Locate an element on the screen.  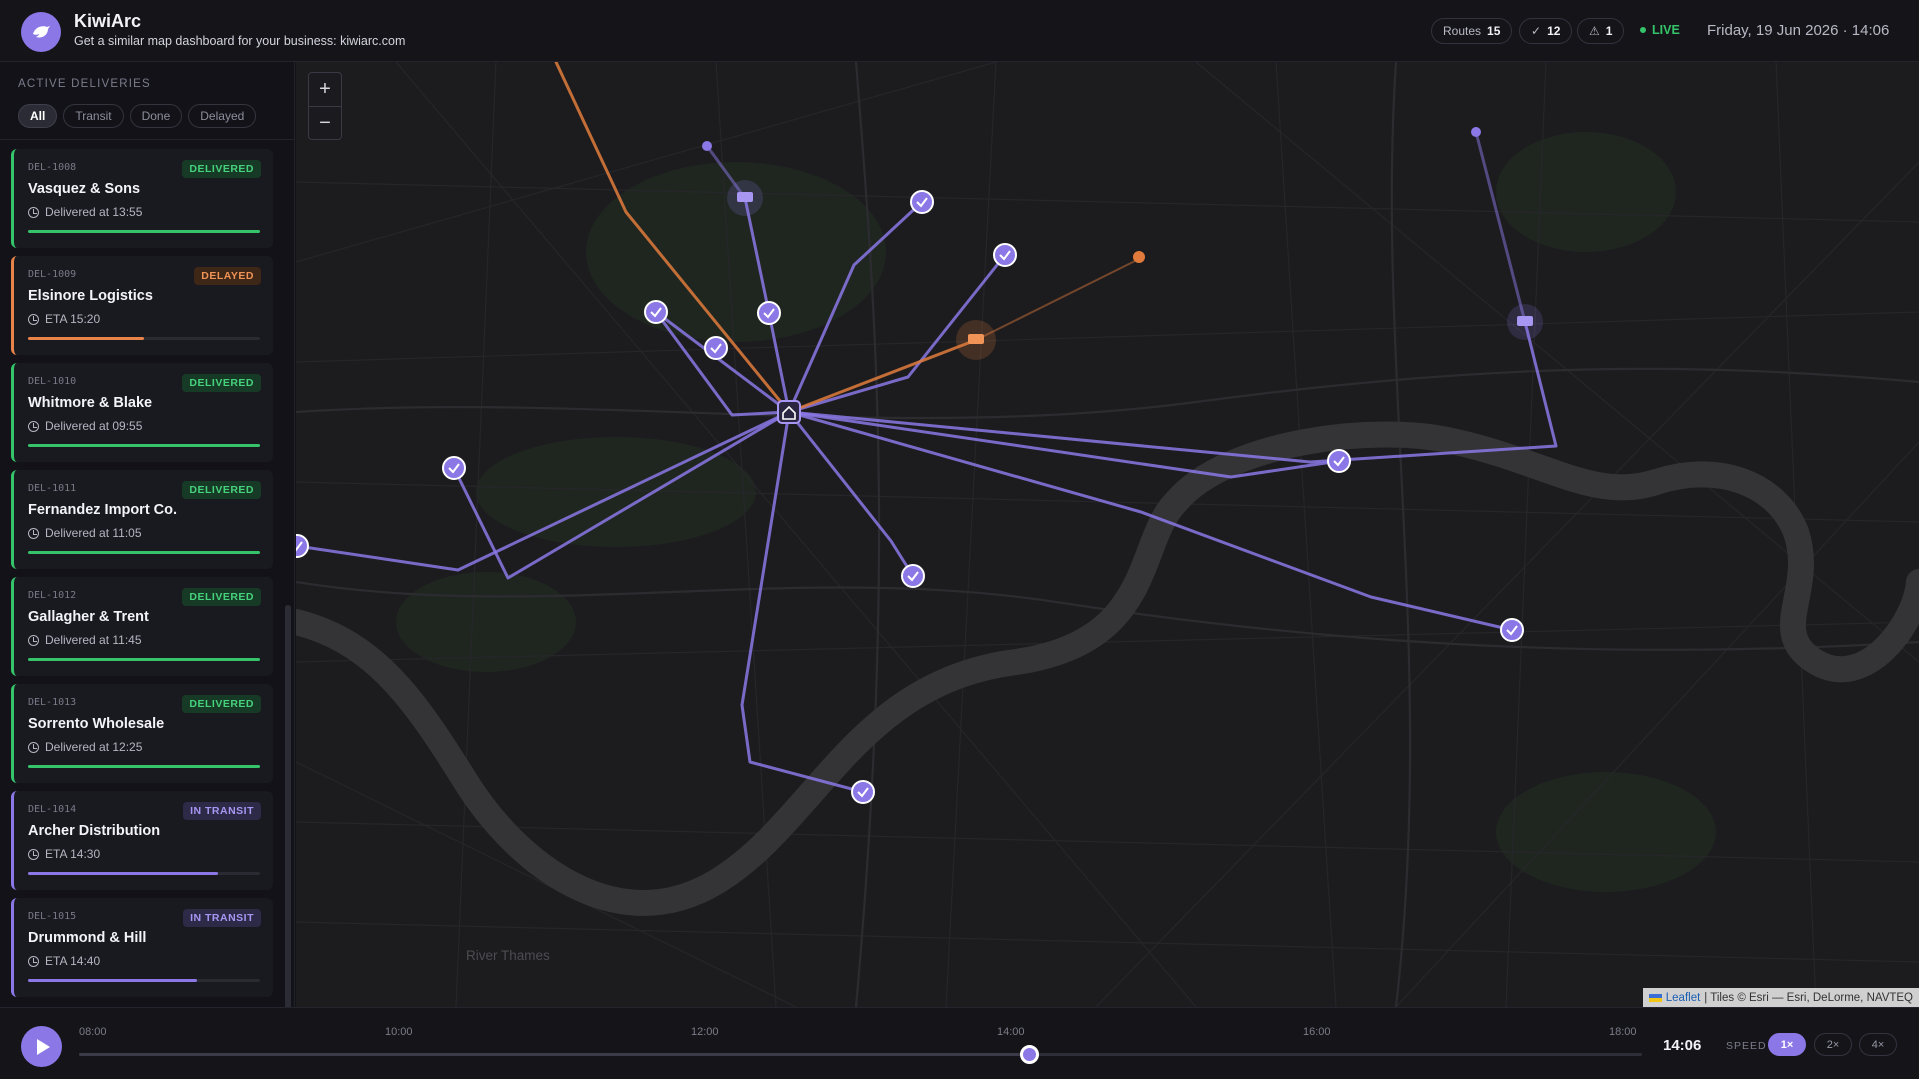
timeline-tick: 10:00 is located at coordinates (399, 1032).